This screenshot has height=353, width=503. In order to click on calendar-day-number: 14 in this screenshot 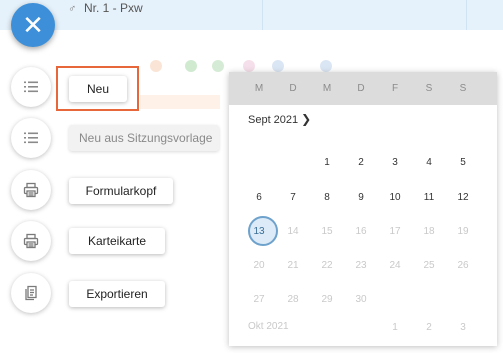, I will do `click(293, 231)`.